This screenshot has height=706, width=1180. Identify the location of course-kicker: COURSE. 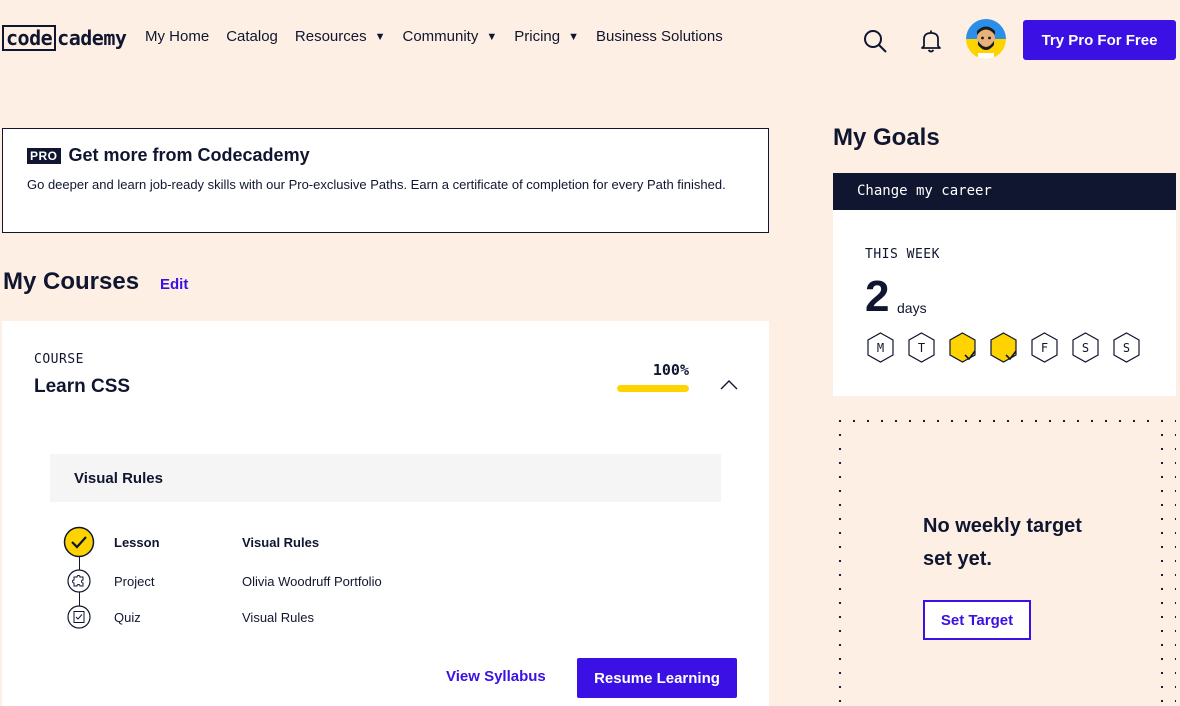
(59, 359).